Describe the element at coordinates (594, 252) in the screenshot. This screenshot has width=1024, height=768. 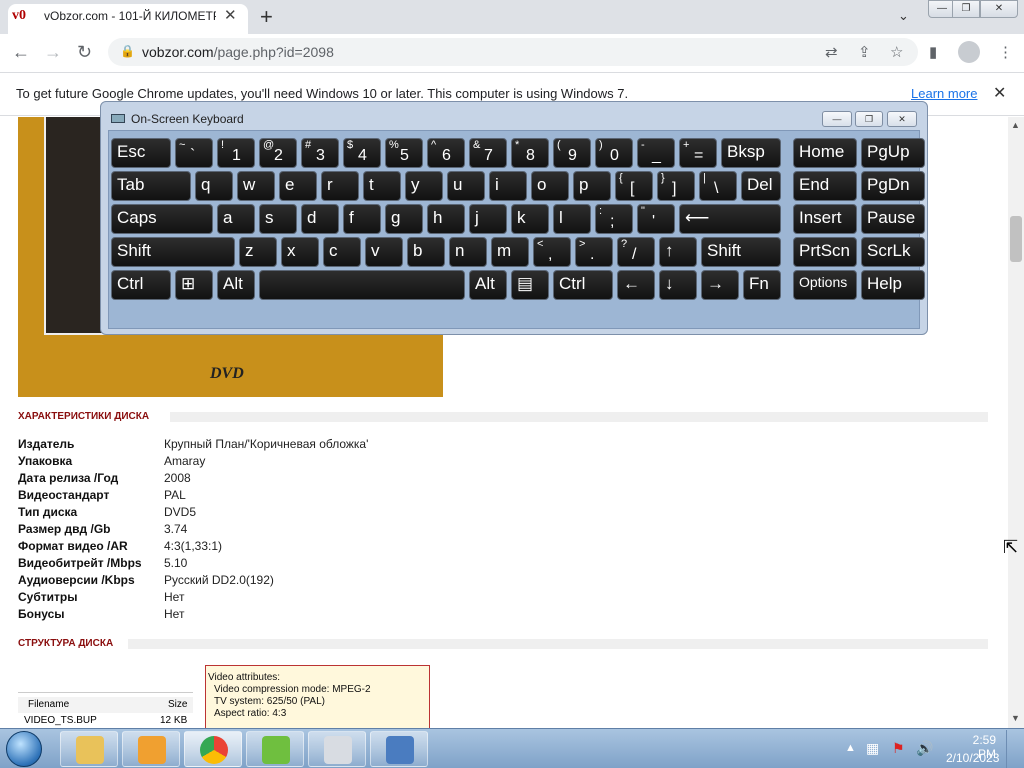
I see `osk-key-sym-3-9: >.` at that location.